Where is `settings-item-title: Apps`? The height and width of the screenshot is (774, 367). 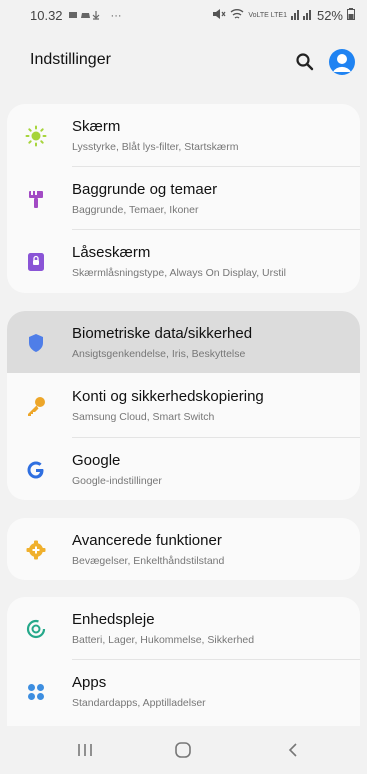 settings-item-title: Apps is located at coordinates (89, 682).